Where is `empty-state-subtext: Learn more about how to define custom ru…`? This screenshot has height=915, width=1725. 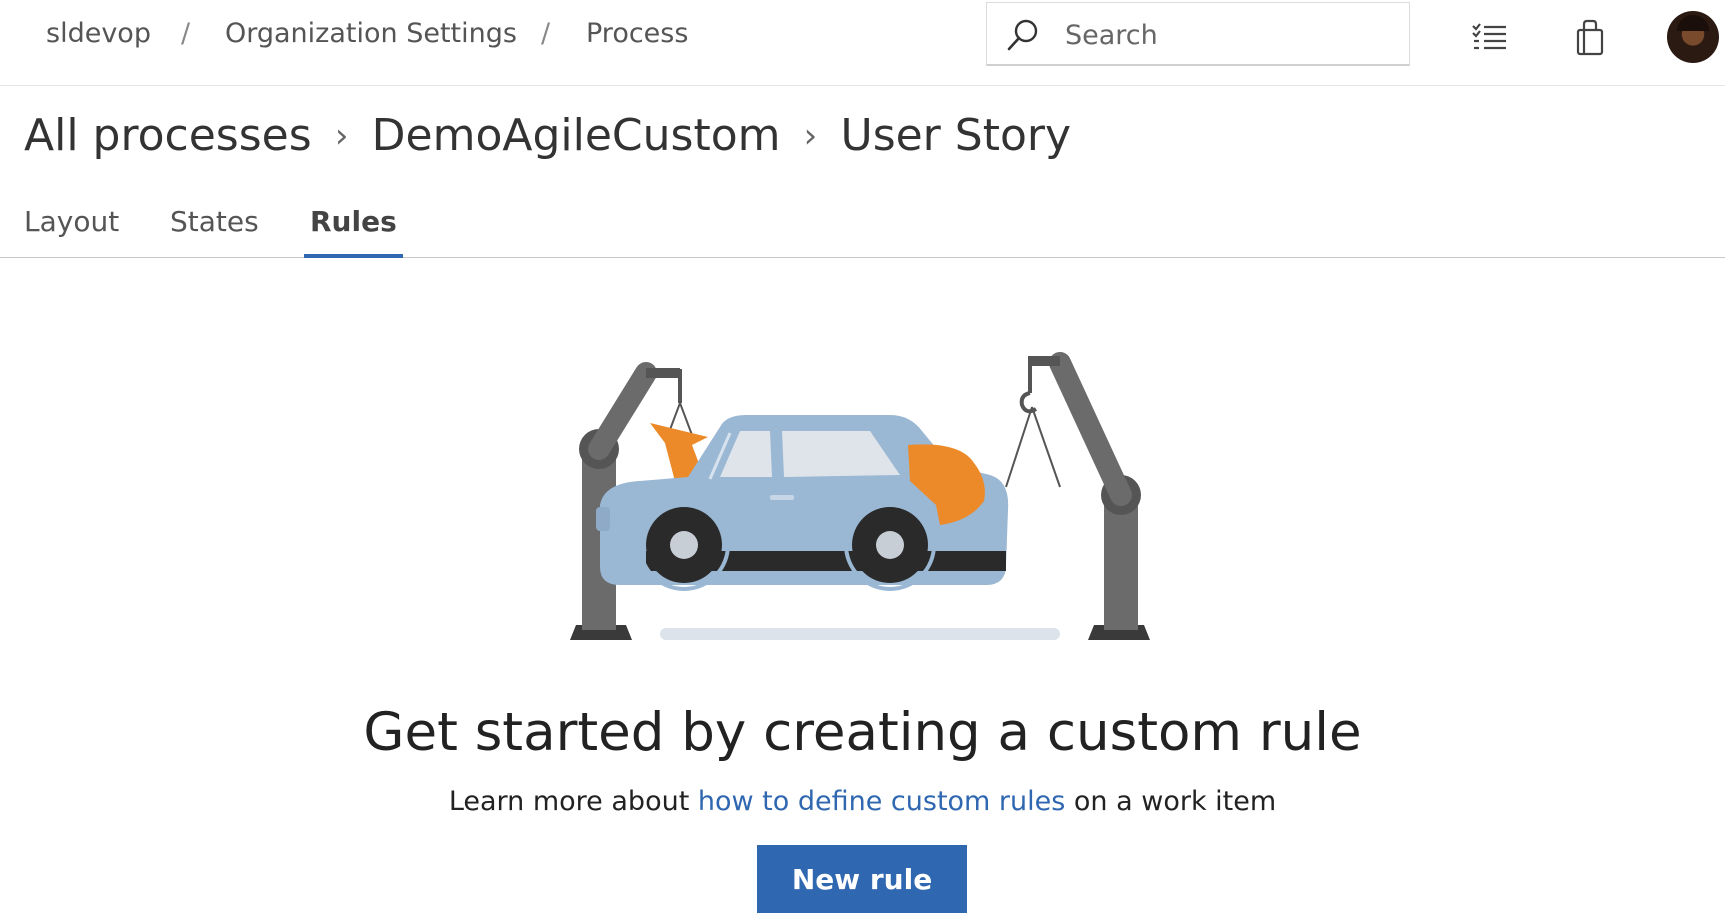
empty-state-subtext: Learn more about how to define custom ru… is located at coordinates (862, 801).